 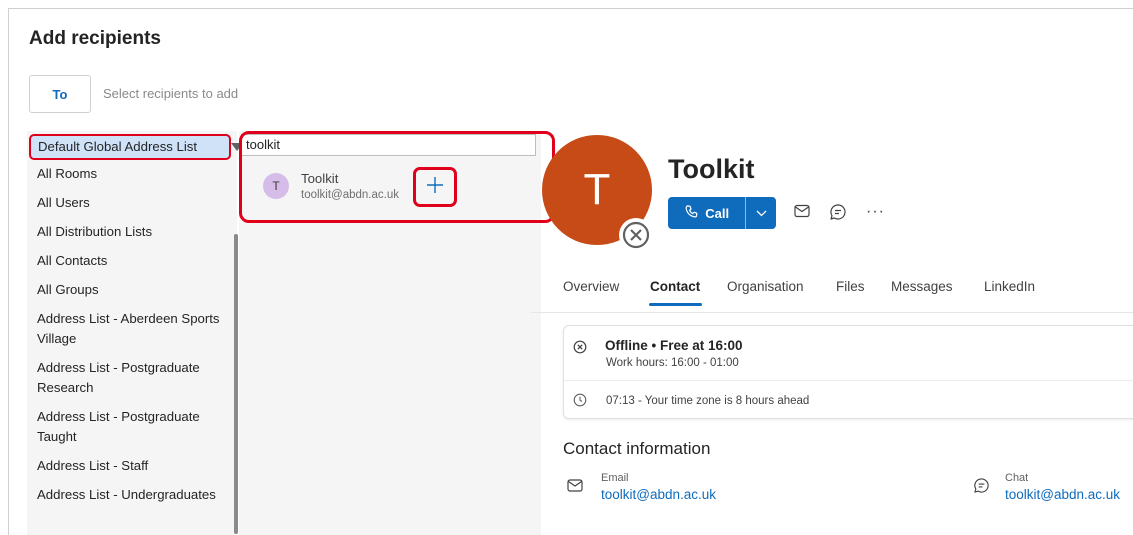 I want to click on address-list-item: All Contacts, so click(x=130, y=261).